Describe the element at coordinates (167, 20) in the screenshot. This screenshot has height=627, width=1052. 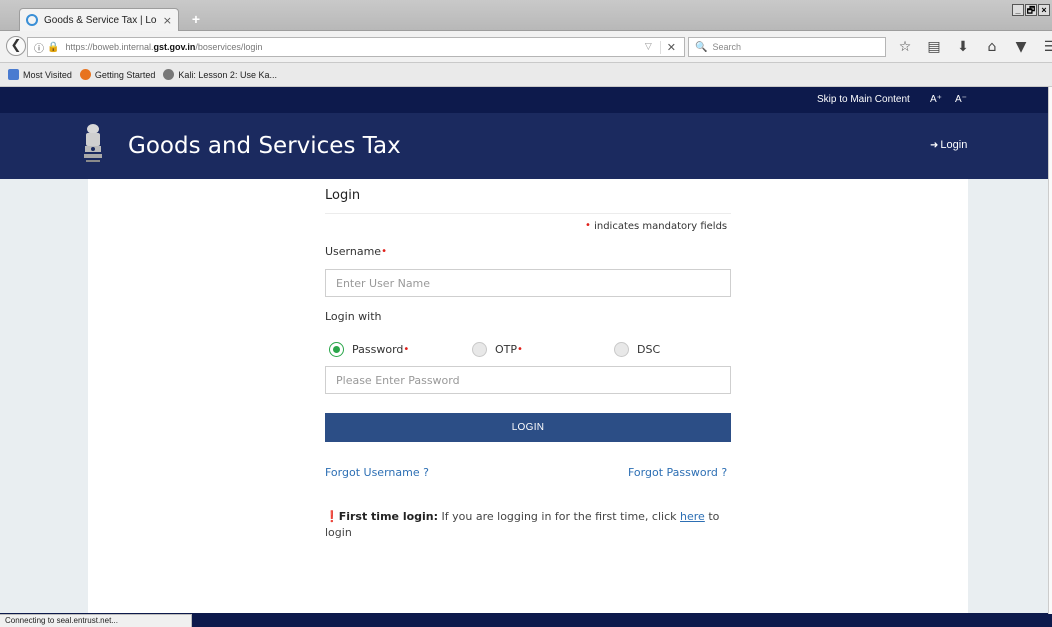
I see `close-tab-icon: ×` at that location.